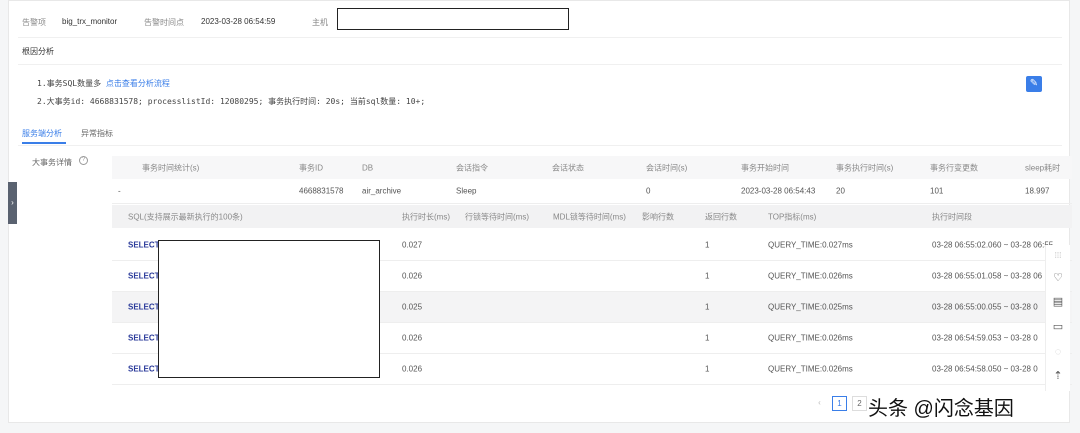 The image size is (1080, 433). Describe the element at coordinates (792, 216) in the screenshot. I see `col-header: TOP指标(ms)` at that location.